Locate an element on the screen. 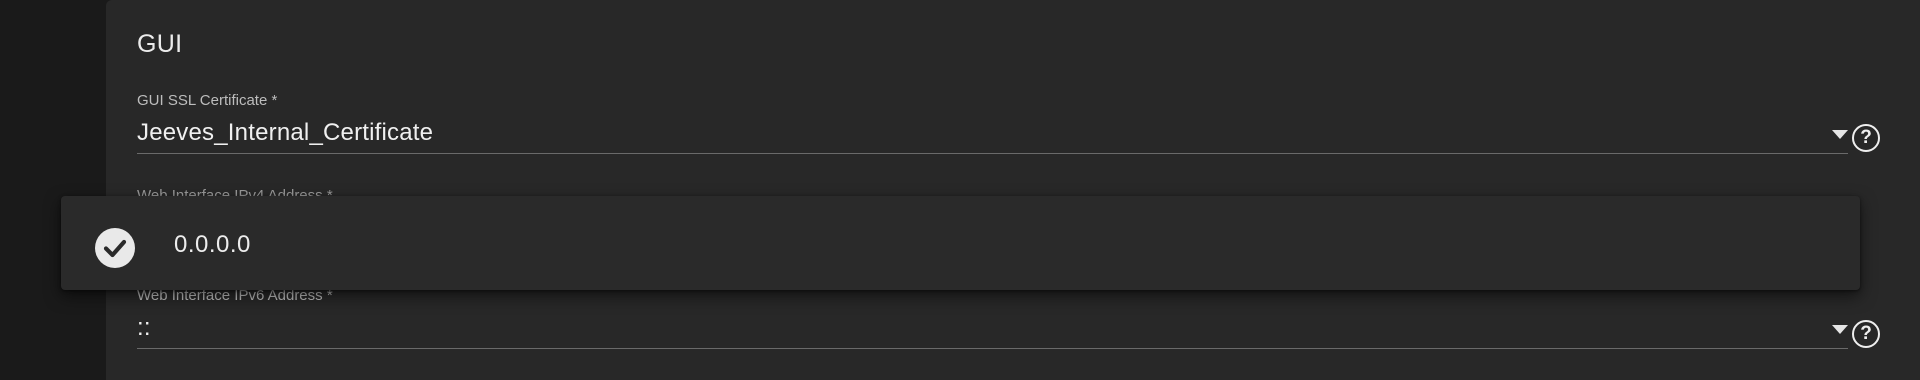 This screenshot has width=1920, height=380. ipv6-value: :: is located at coordinates (144, 327).